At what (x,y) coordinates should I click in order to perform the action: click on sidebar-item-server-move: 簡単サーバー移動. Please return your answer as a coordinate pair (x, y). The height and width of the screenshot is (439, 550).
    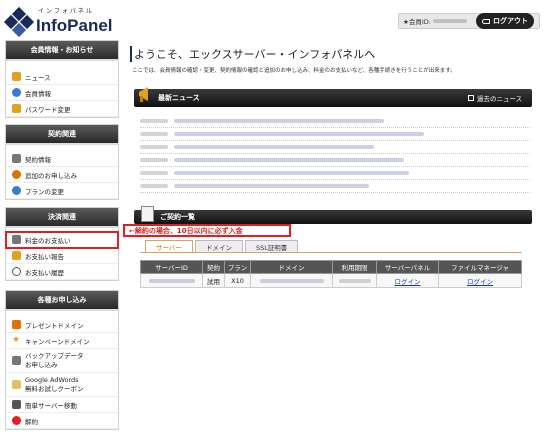
    Looking at the image, I should click on (62, 405).